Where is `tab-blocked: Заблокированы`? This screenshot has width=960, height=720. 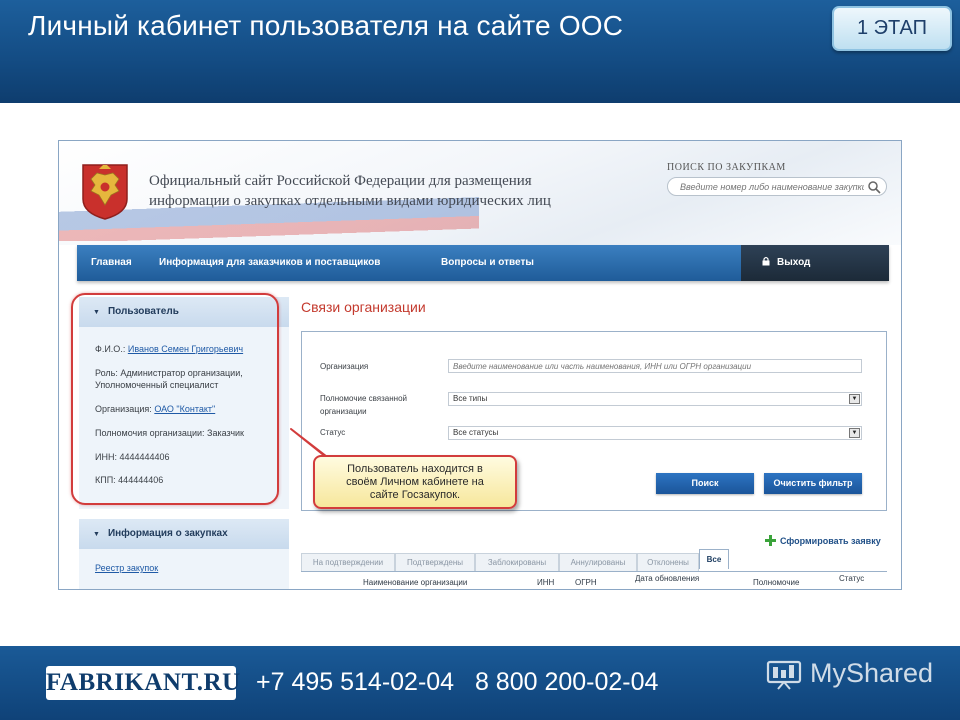
tab-blocked: Заблокированы is located at coordinates (517, 562).